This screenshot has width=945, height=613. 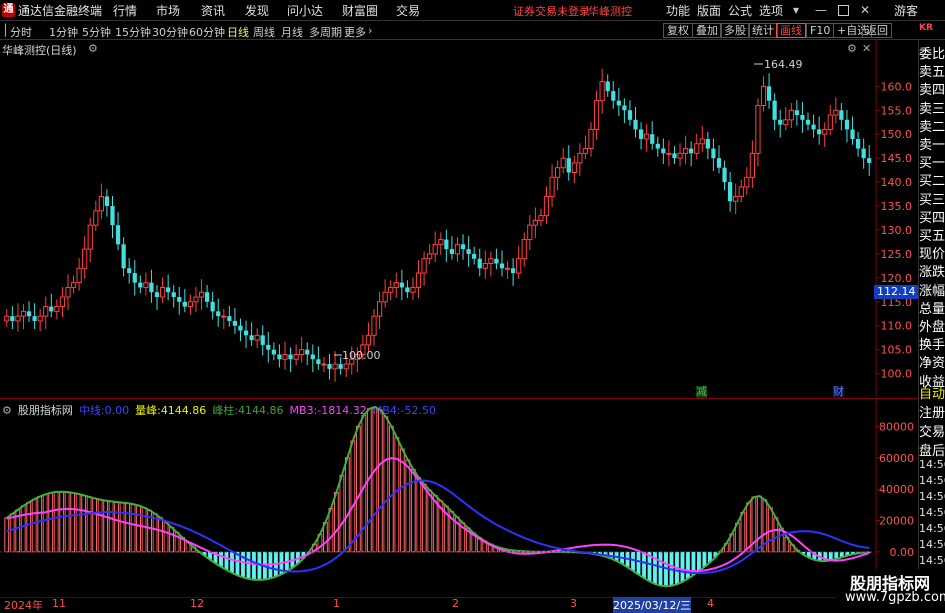 I want to click on marker-cai: 财, so click(x=838, y=392).